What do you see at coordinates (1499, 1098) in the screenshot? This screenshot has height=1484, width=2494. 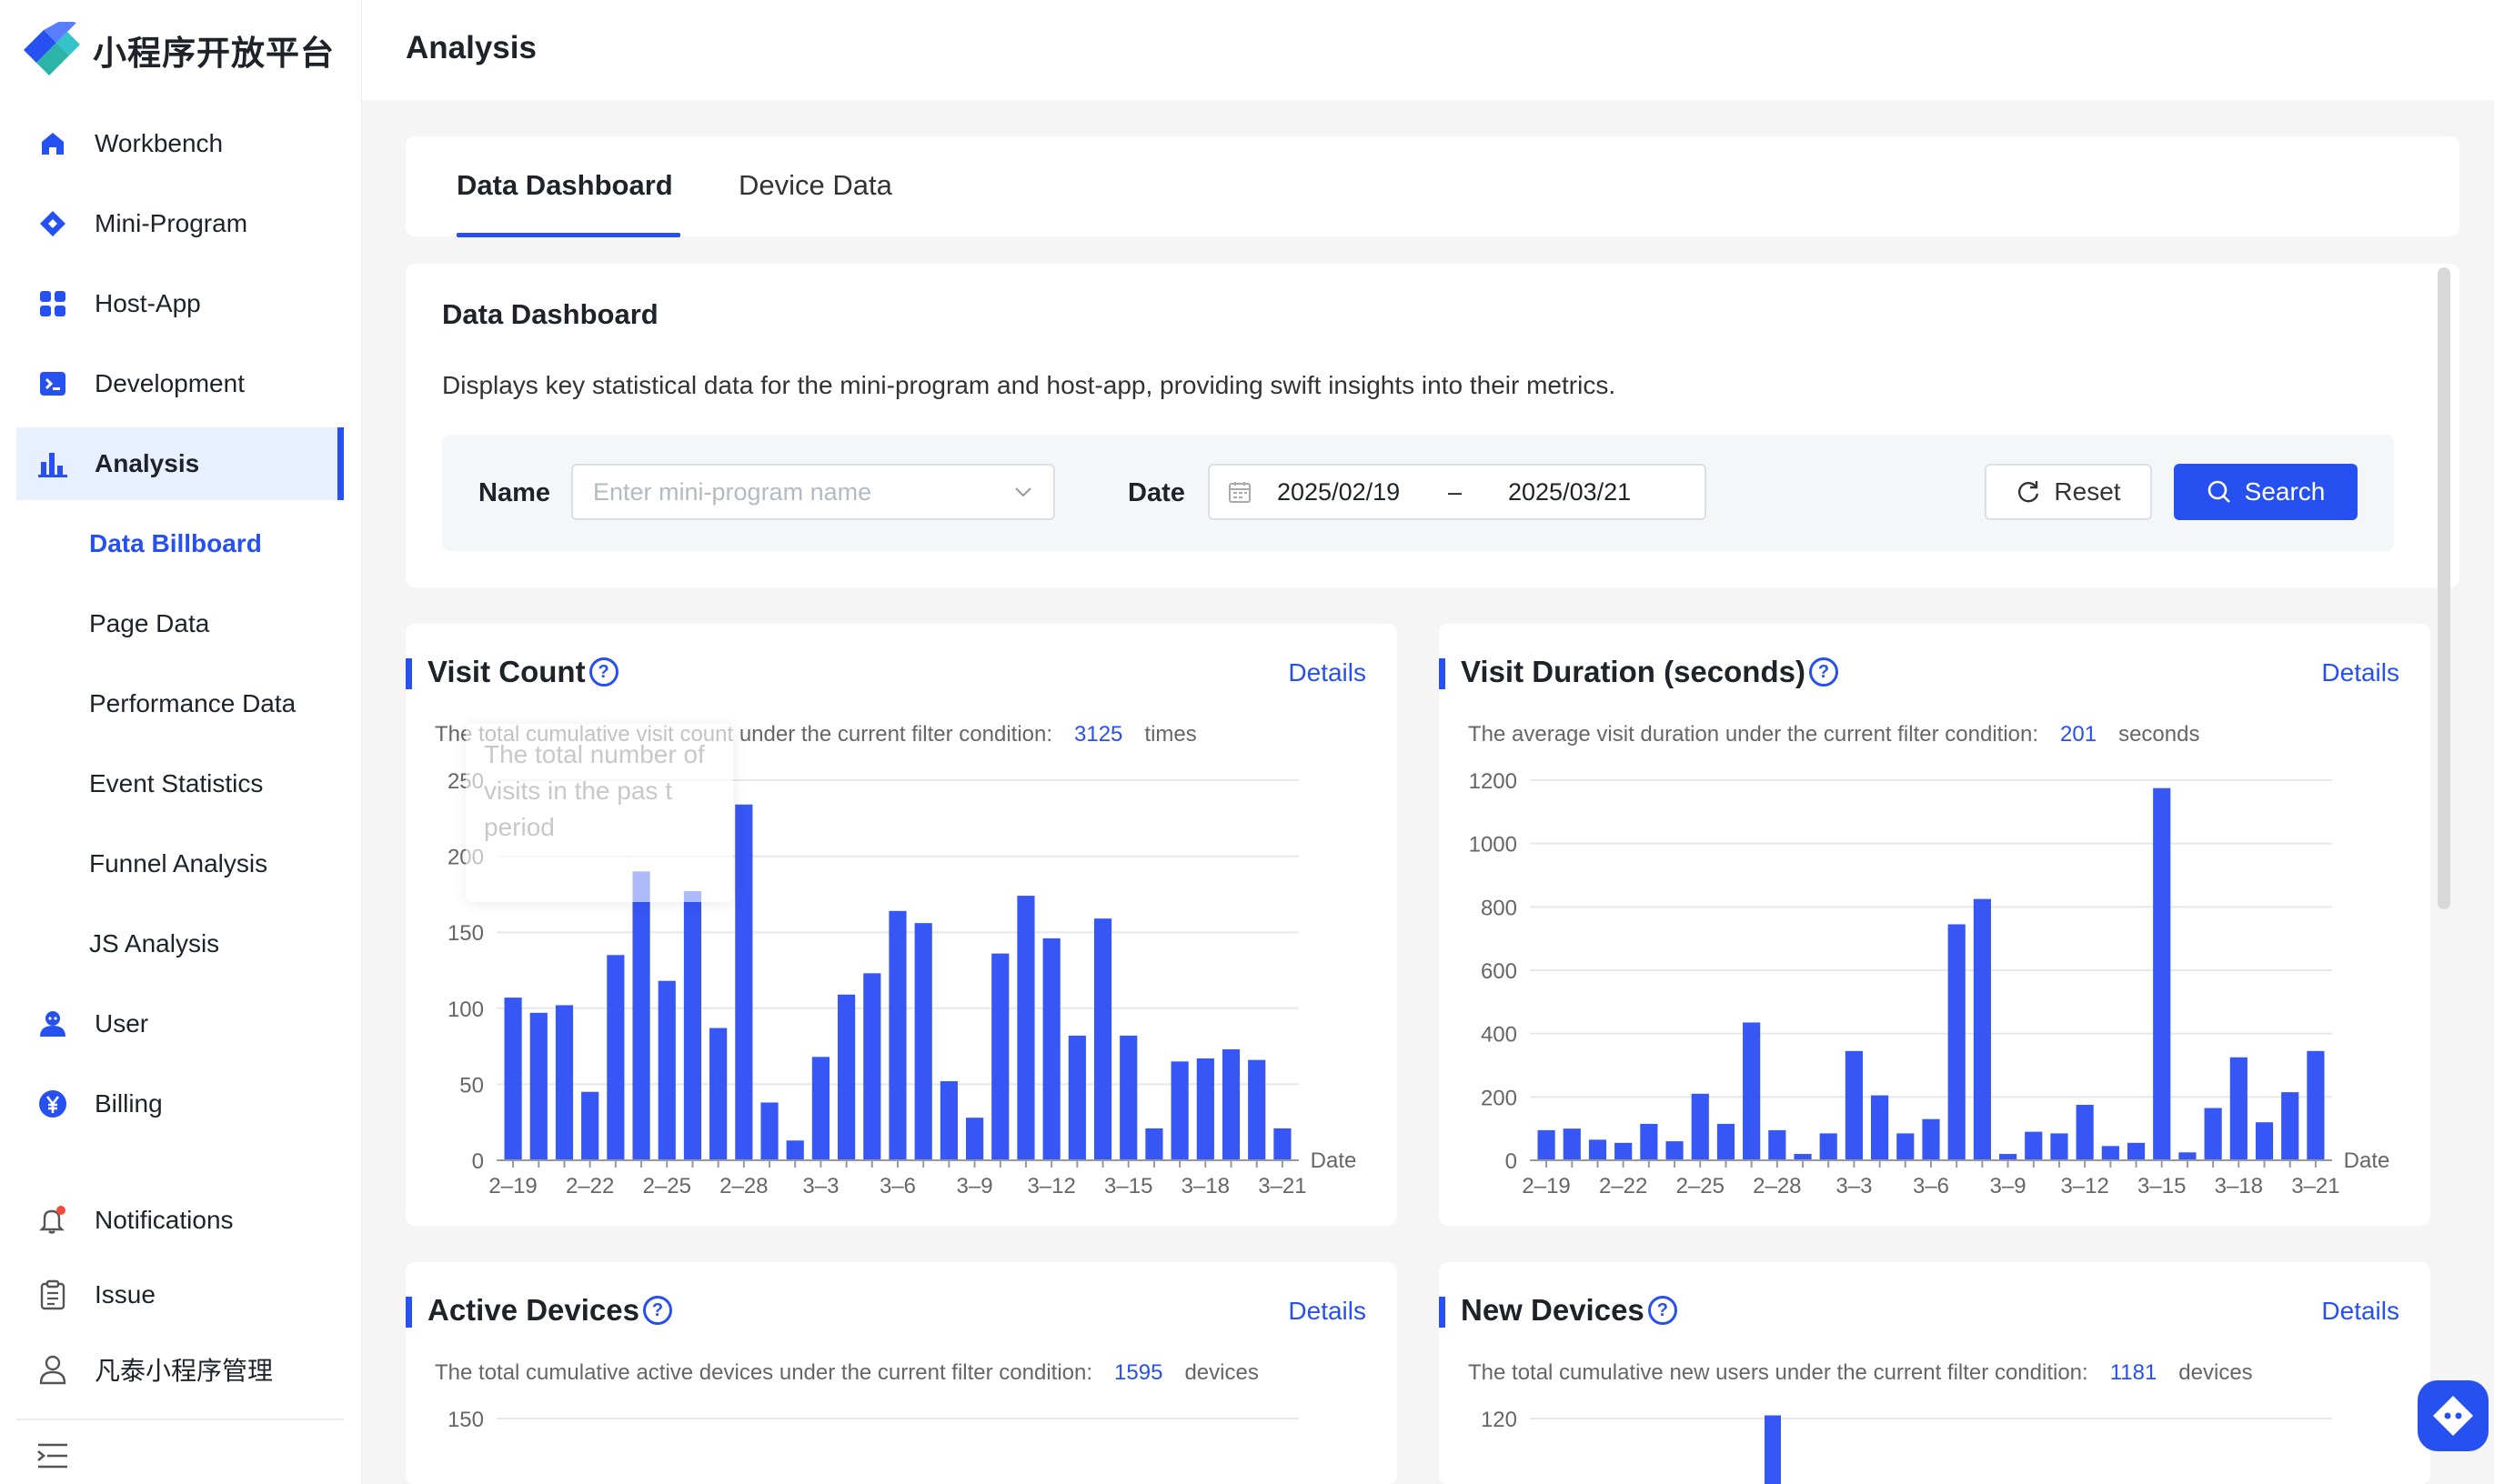 I see `y-tick-label: 200` at bounding box center [1499, 1098].